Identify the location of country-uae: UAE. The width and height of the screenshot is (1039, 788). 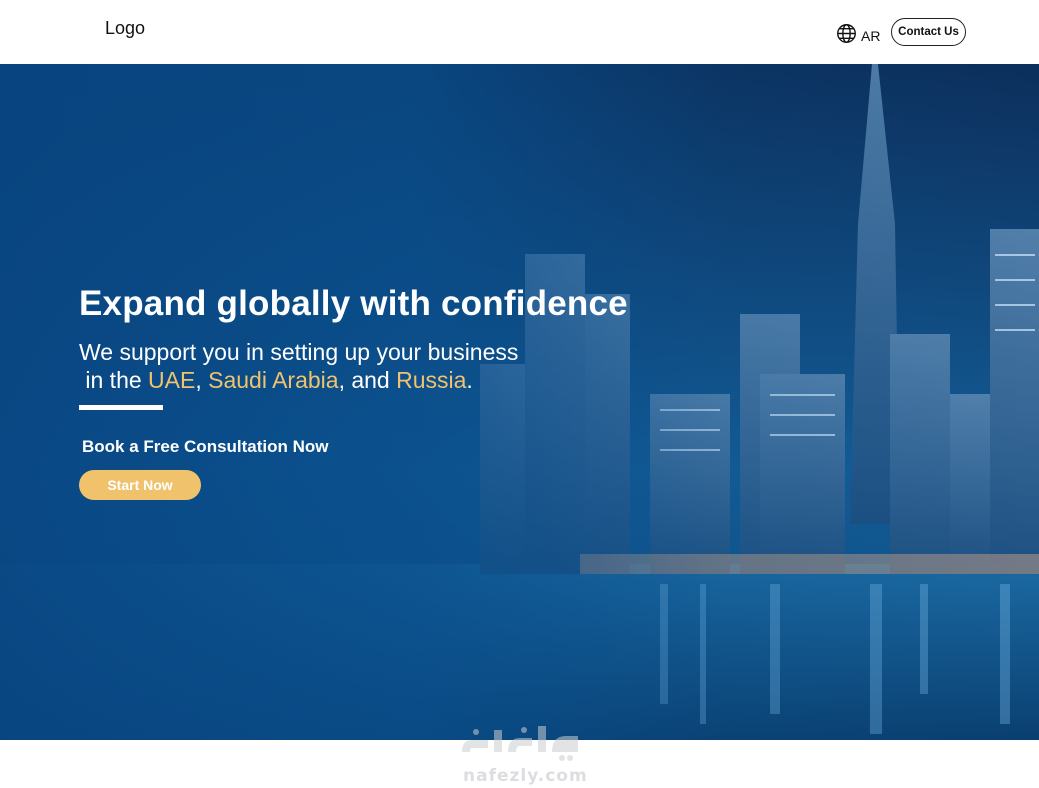
(172, 380).